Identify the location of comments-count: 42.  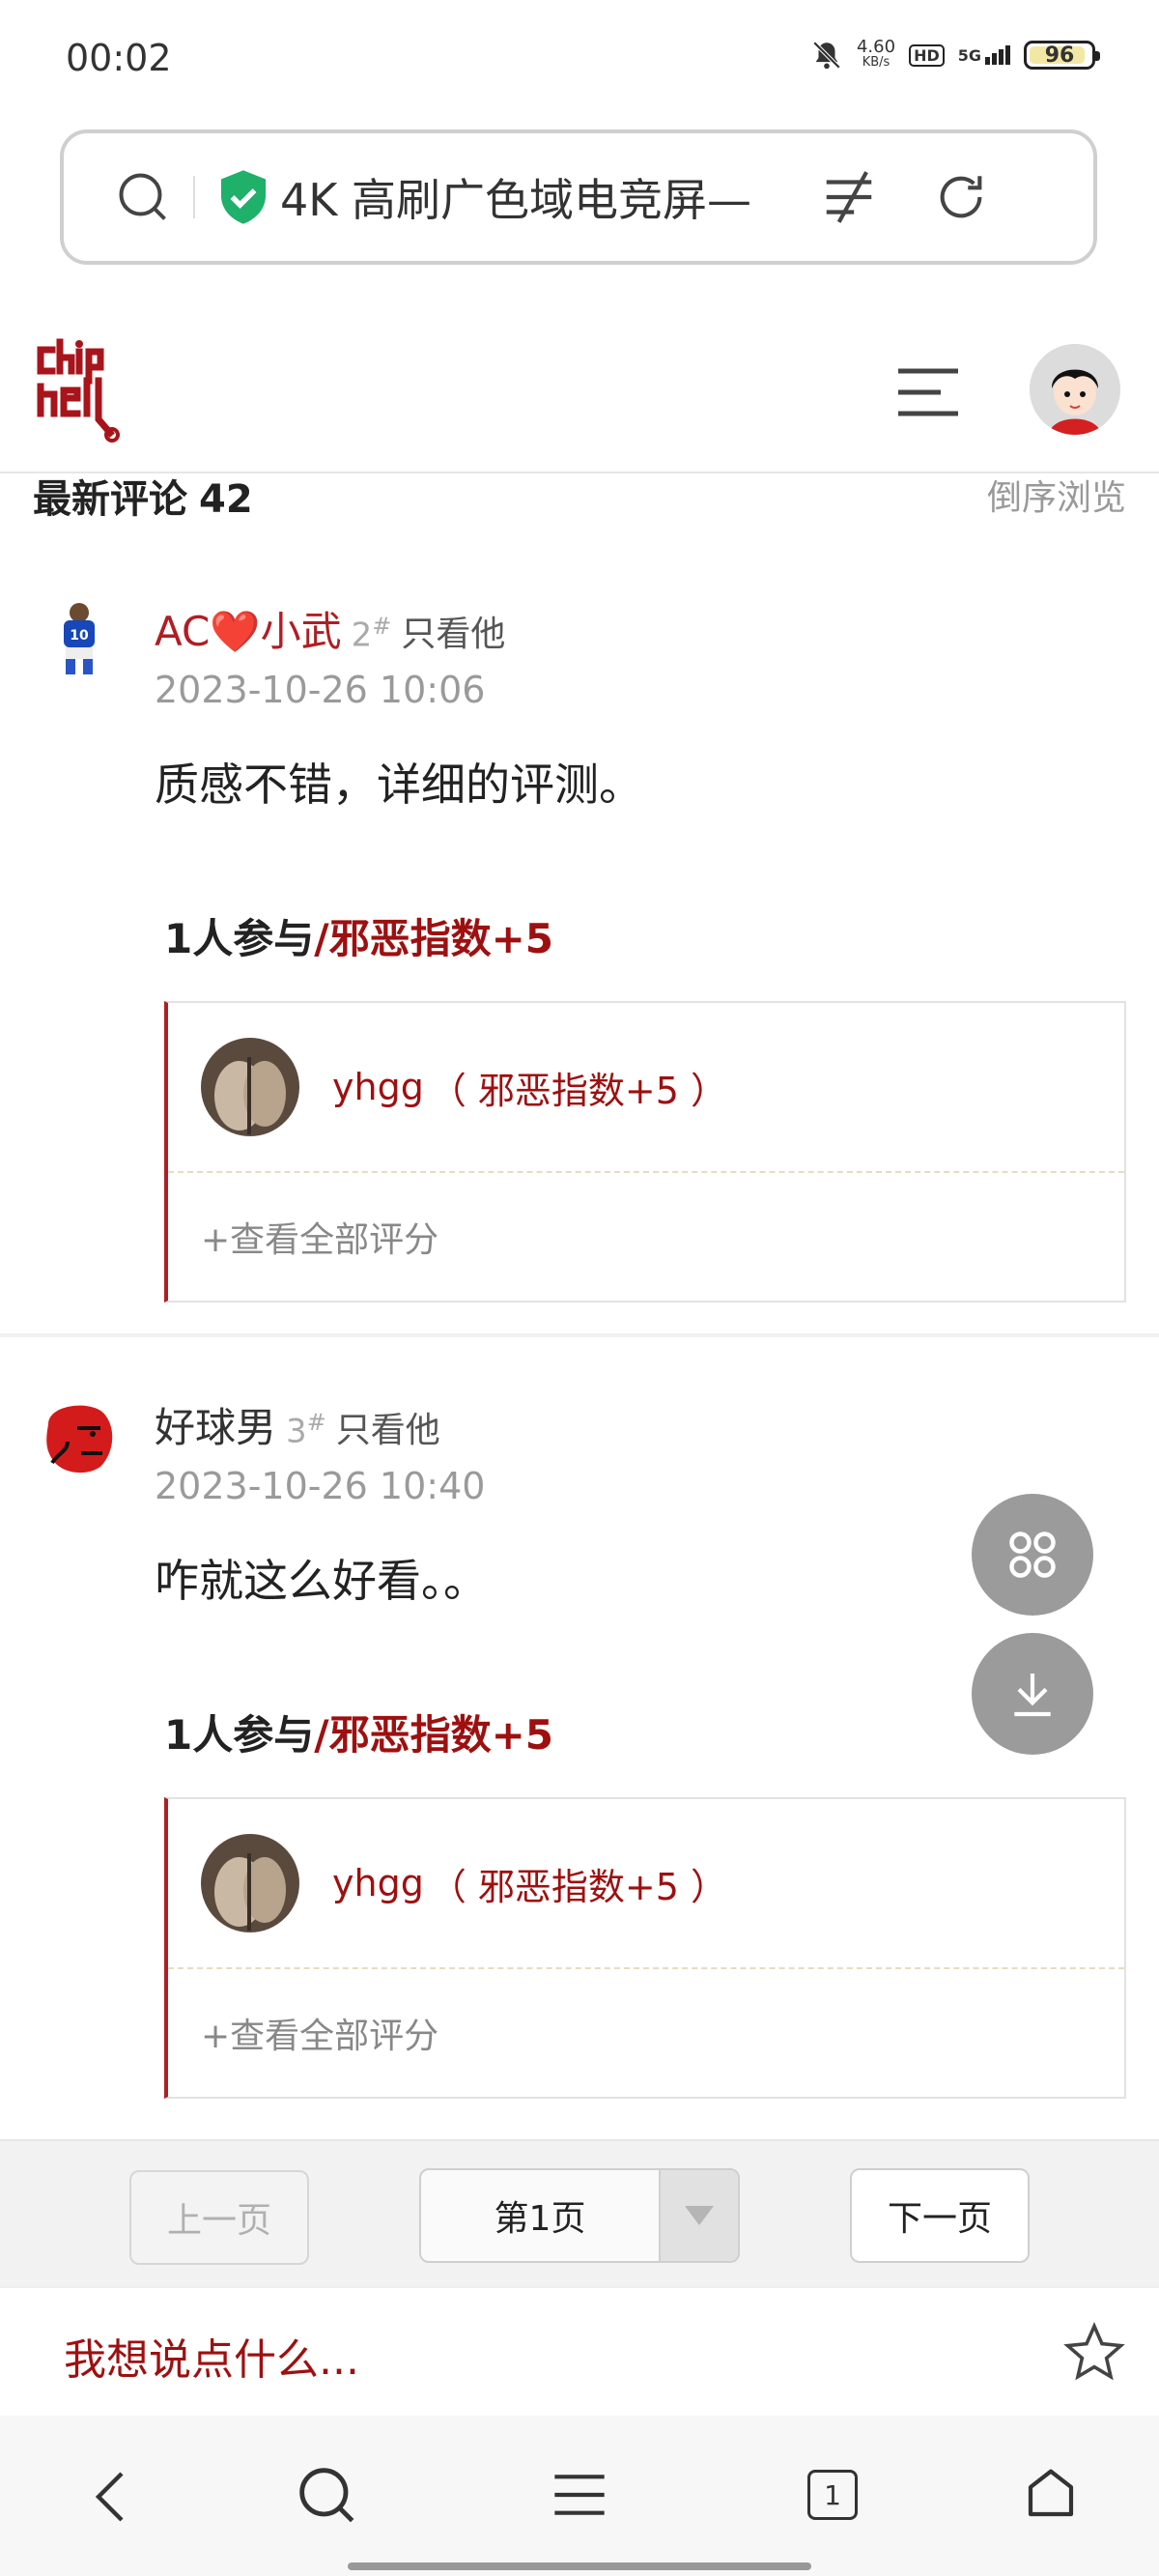
(226, 500).